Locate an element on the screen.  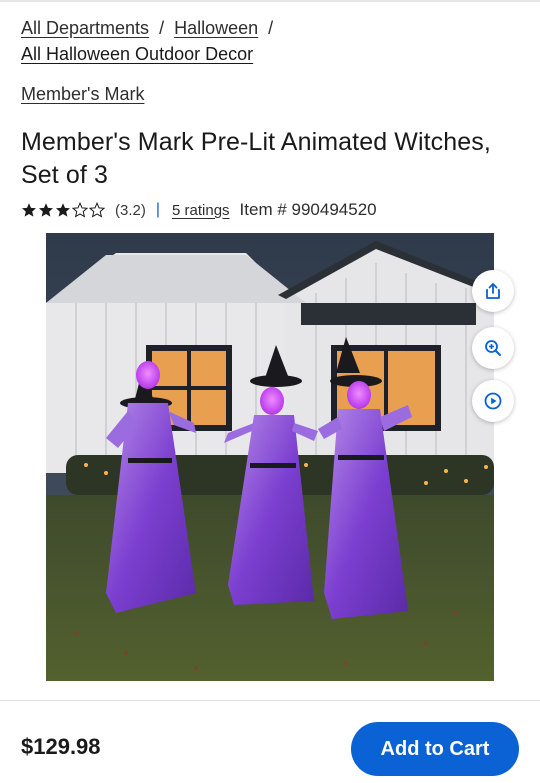
breadcrumb-outdoor-decor: All Halloween Outdoor Decor is located at coordinates (137, 54).